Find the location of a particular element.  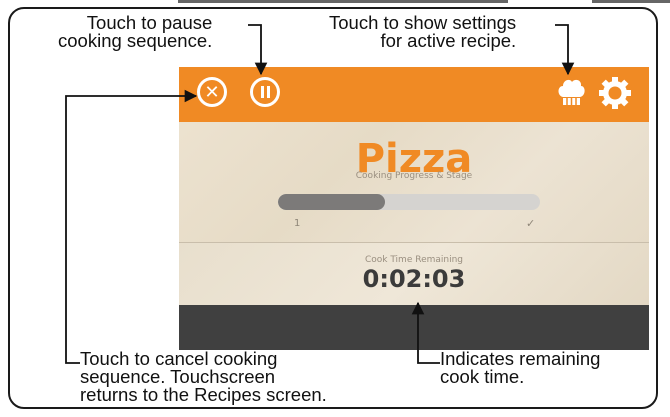

time-leader is located at coordinates (425, 332).